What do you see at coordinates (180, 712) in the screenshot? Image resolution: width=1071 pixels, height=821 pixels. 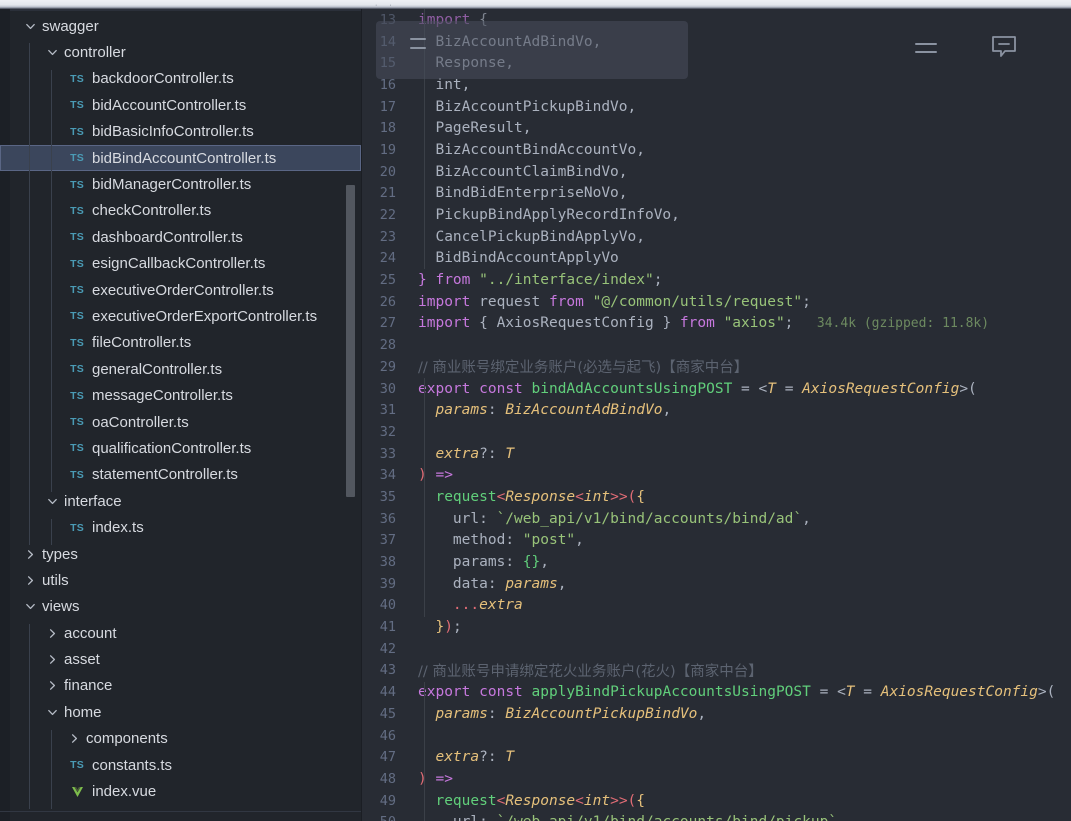 I see `tree-folder-home: home` at bounding box center [180, 712].